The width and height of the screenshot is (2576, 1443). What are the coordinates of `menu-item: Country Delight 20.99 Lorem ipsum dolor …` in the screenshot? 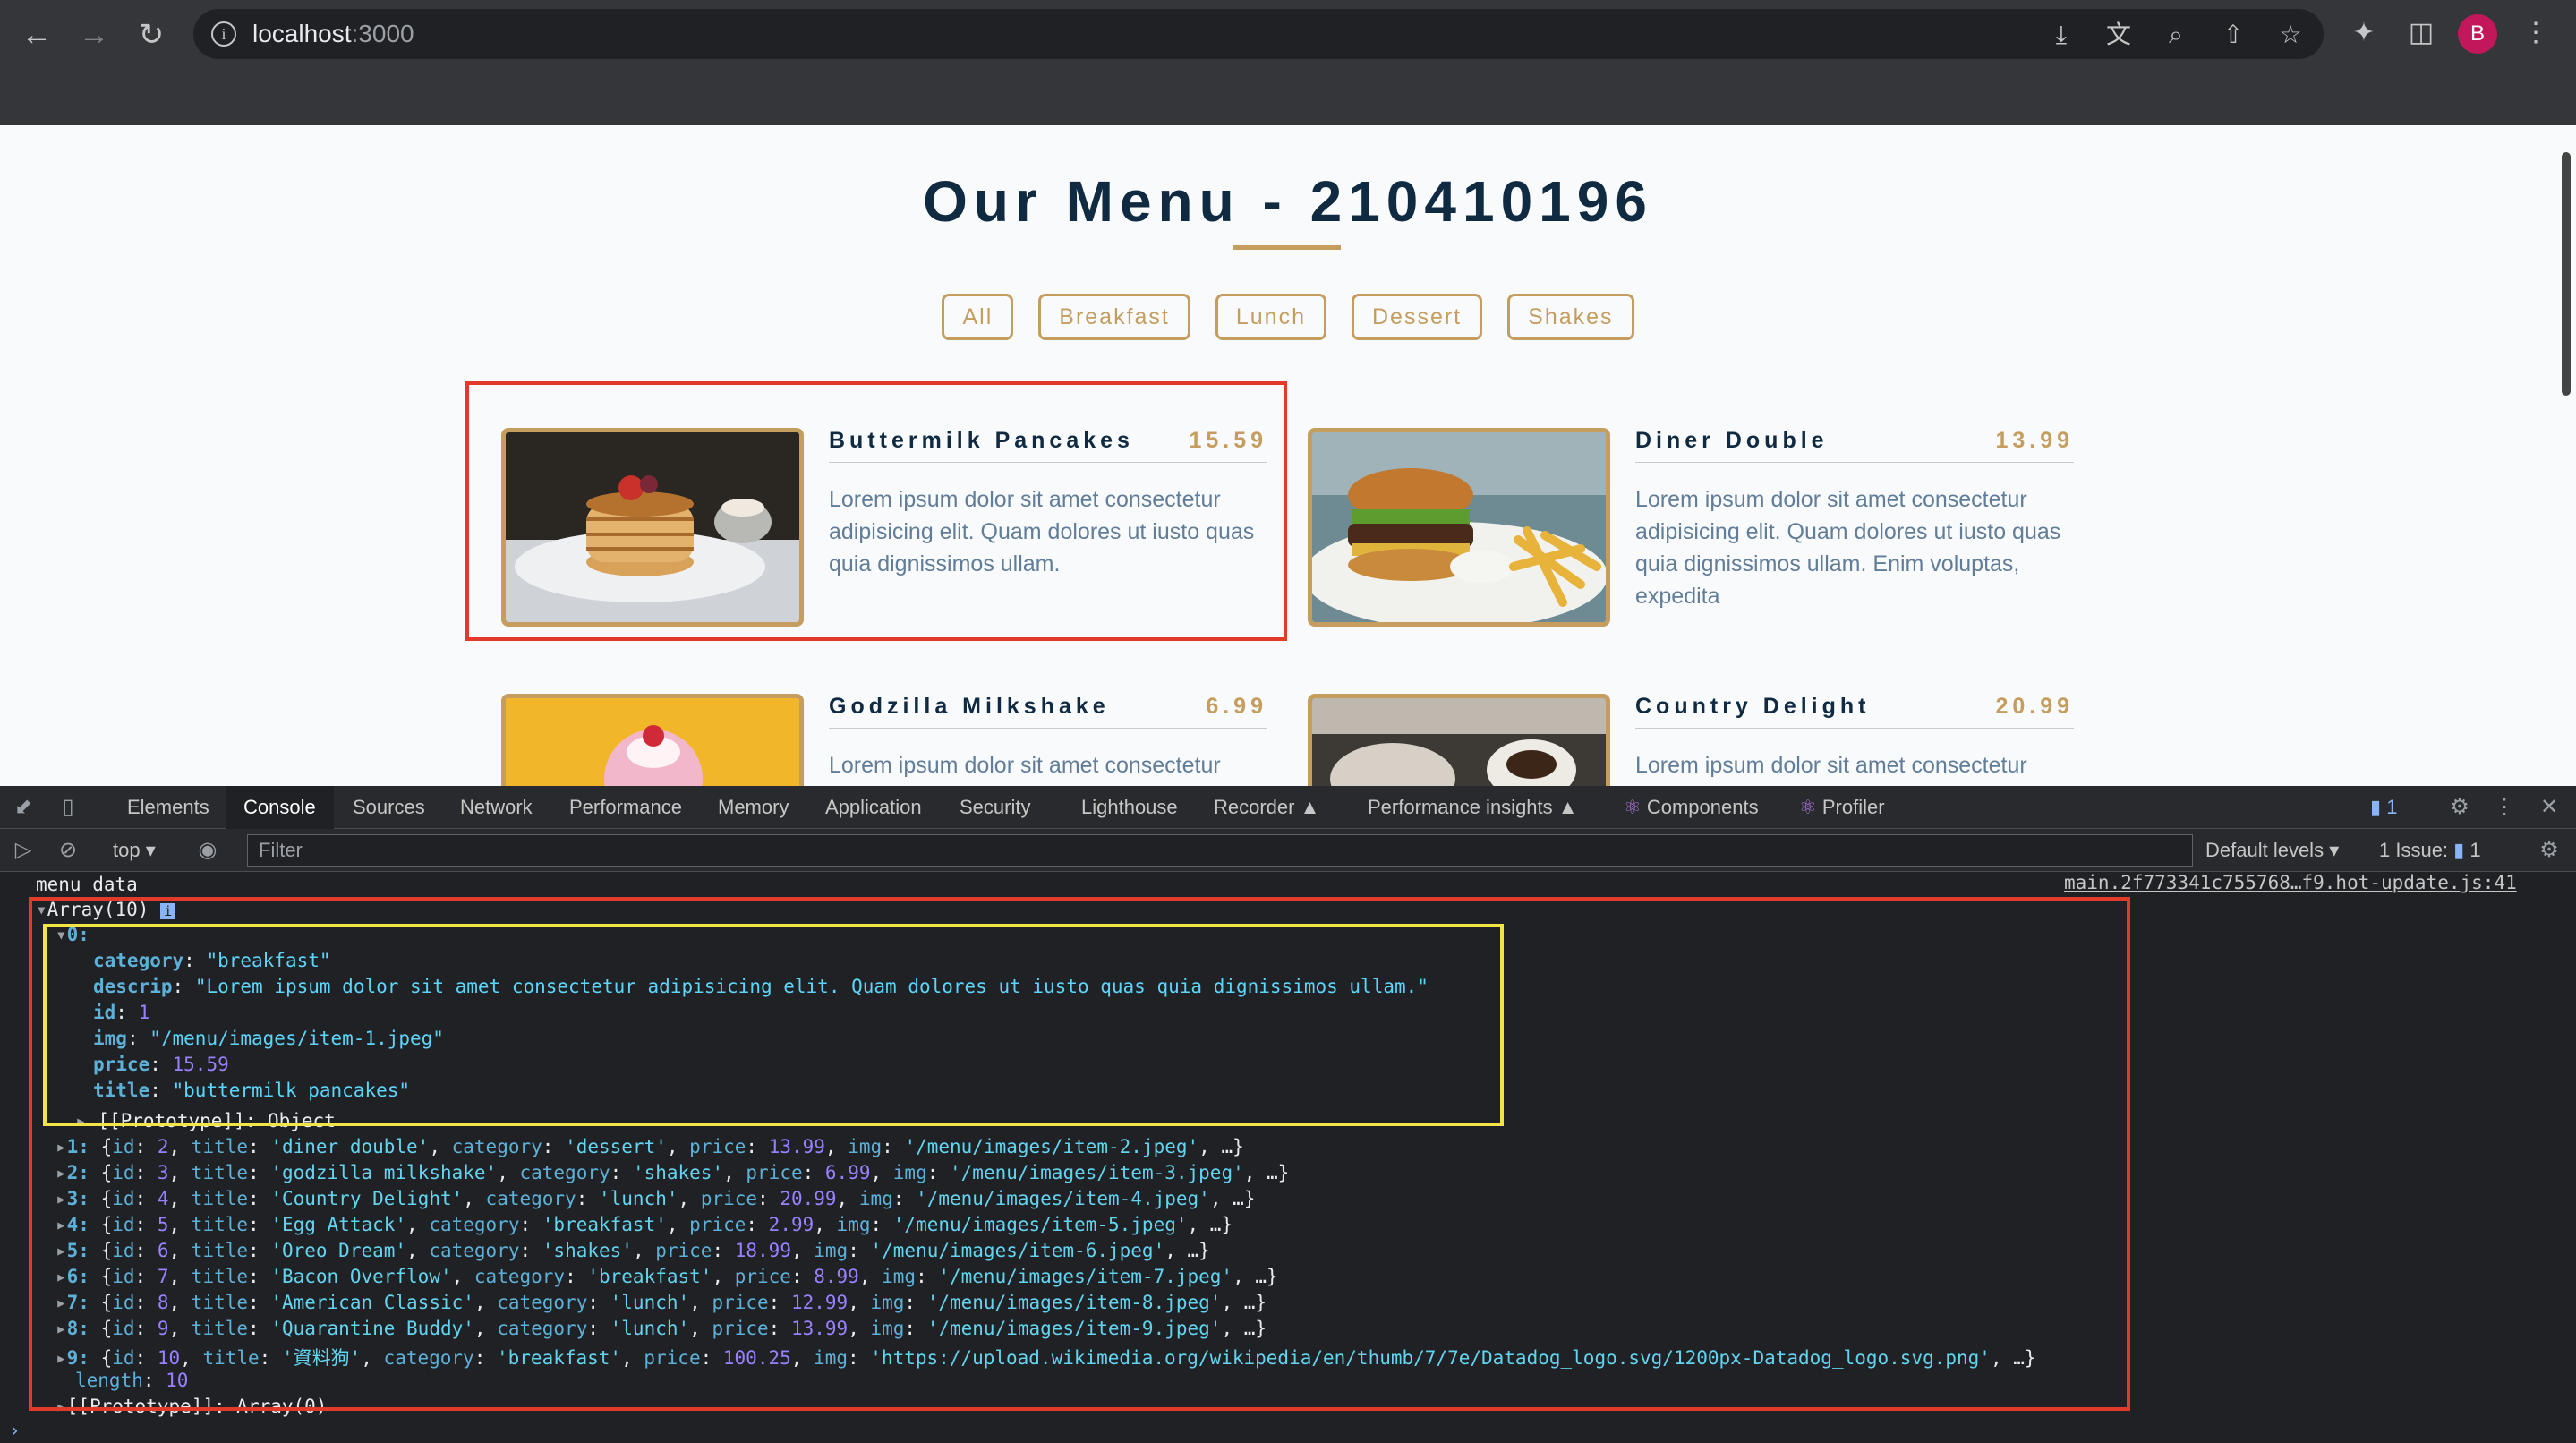 It's located at (1701, 740).